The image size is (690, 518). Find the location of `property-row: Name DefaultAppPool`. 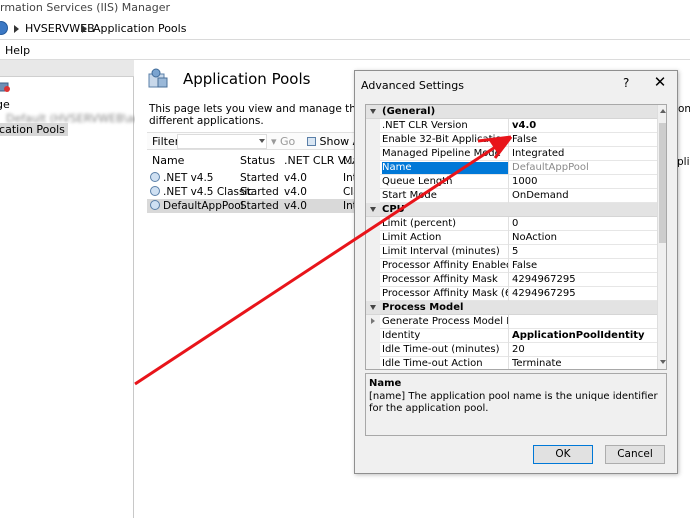

property-row: Name DefaultAppPool is located at coordinates (511, 168).